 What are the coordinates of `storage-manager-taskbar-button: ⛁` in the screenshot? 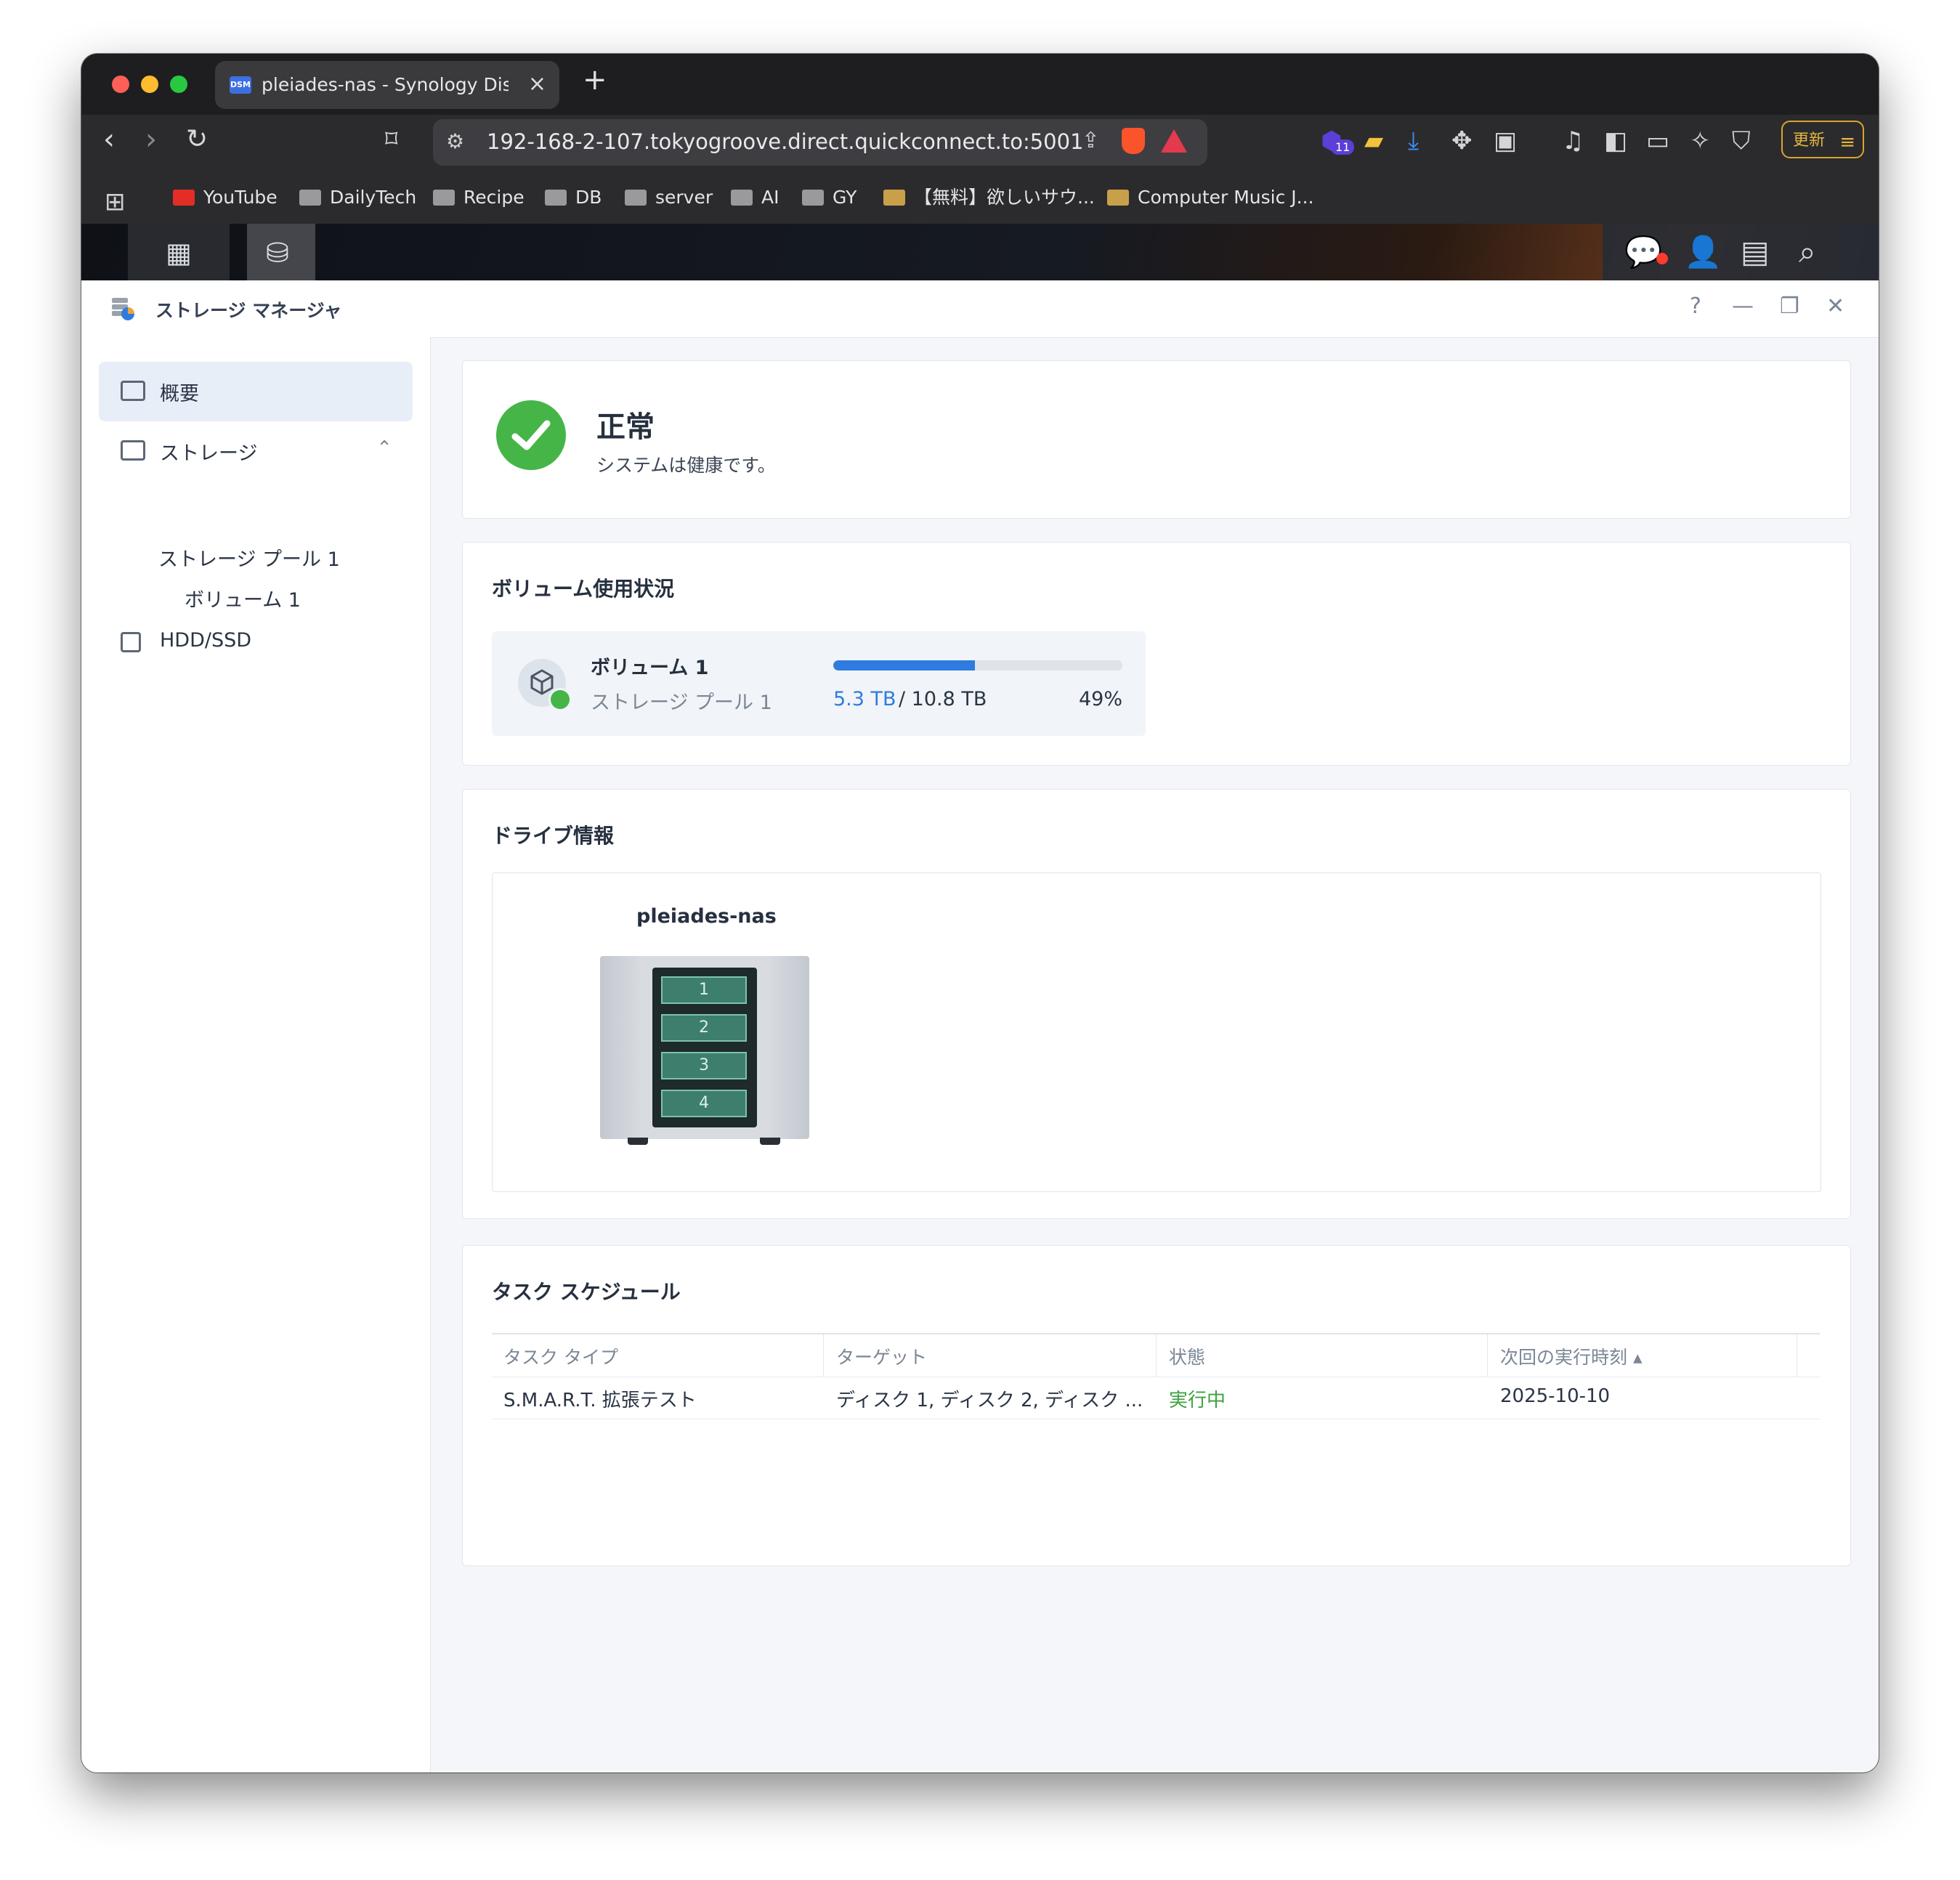 It's located at (281, 252).